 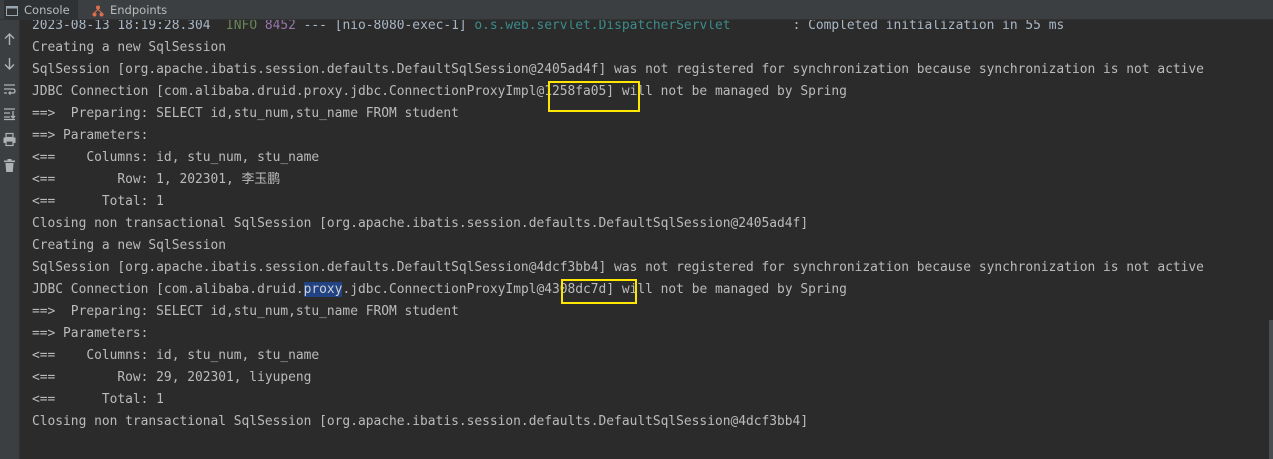 I want to click on console-line: <== Row: 29, 202301, liyupeng, so click(x=172, y=377).